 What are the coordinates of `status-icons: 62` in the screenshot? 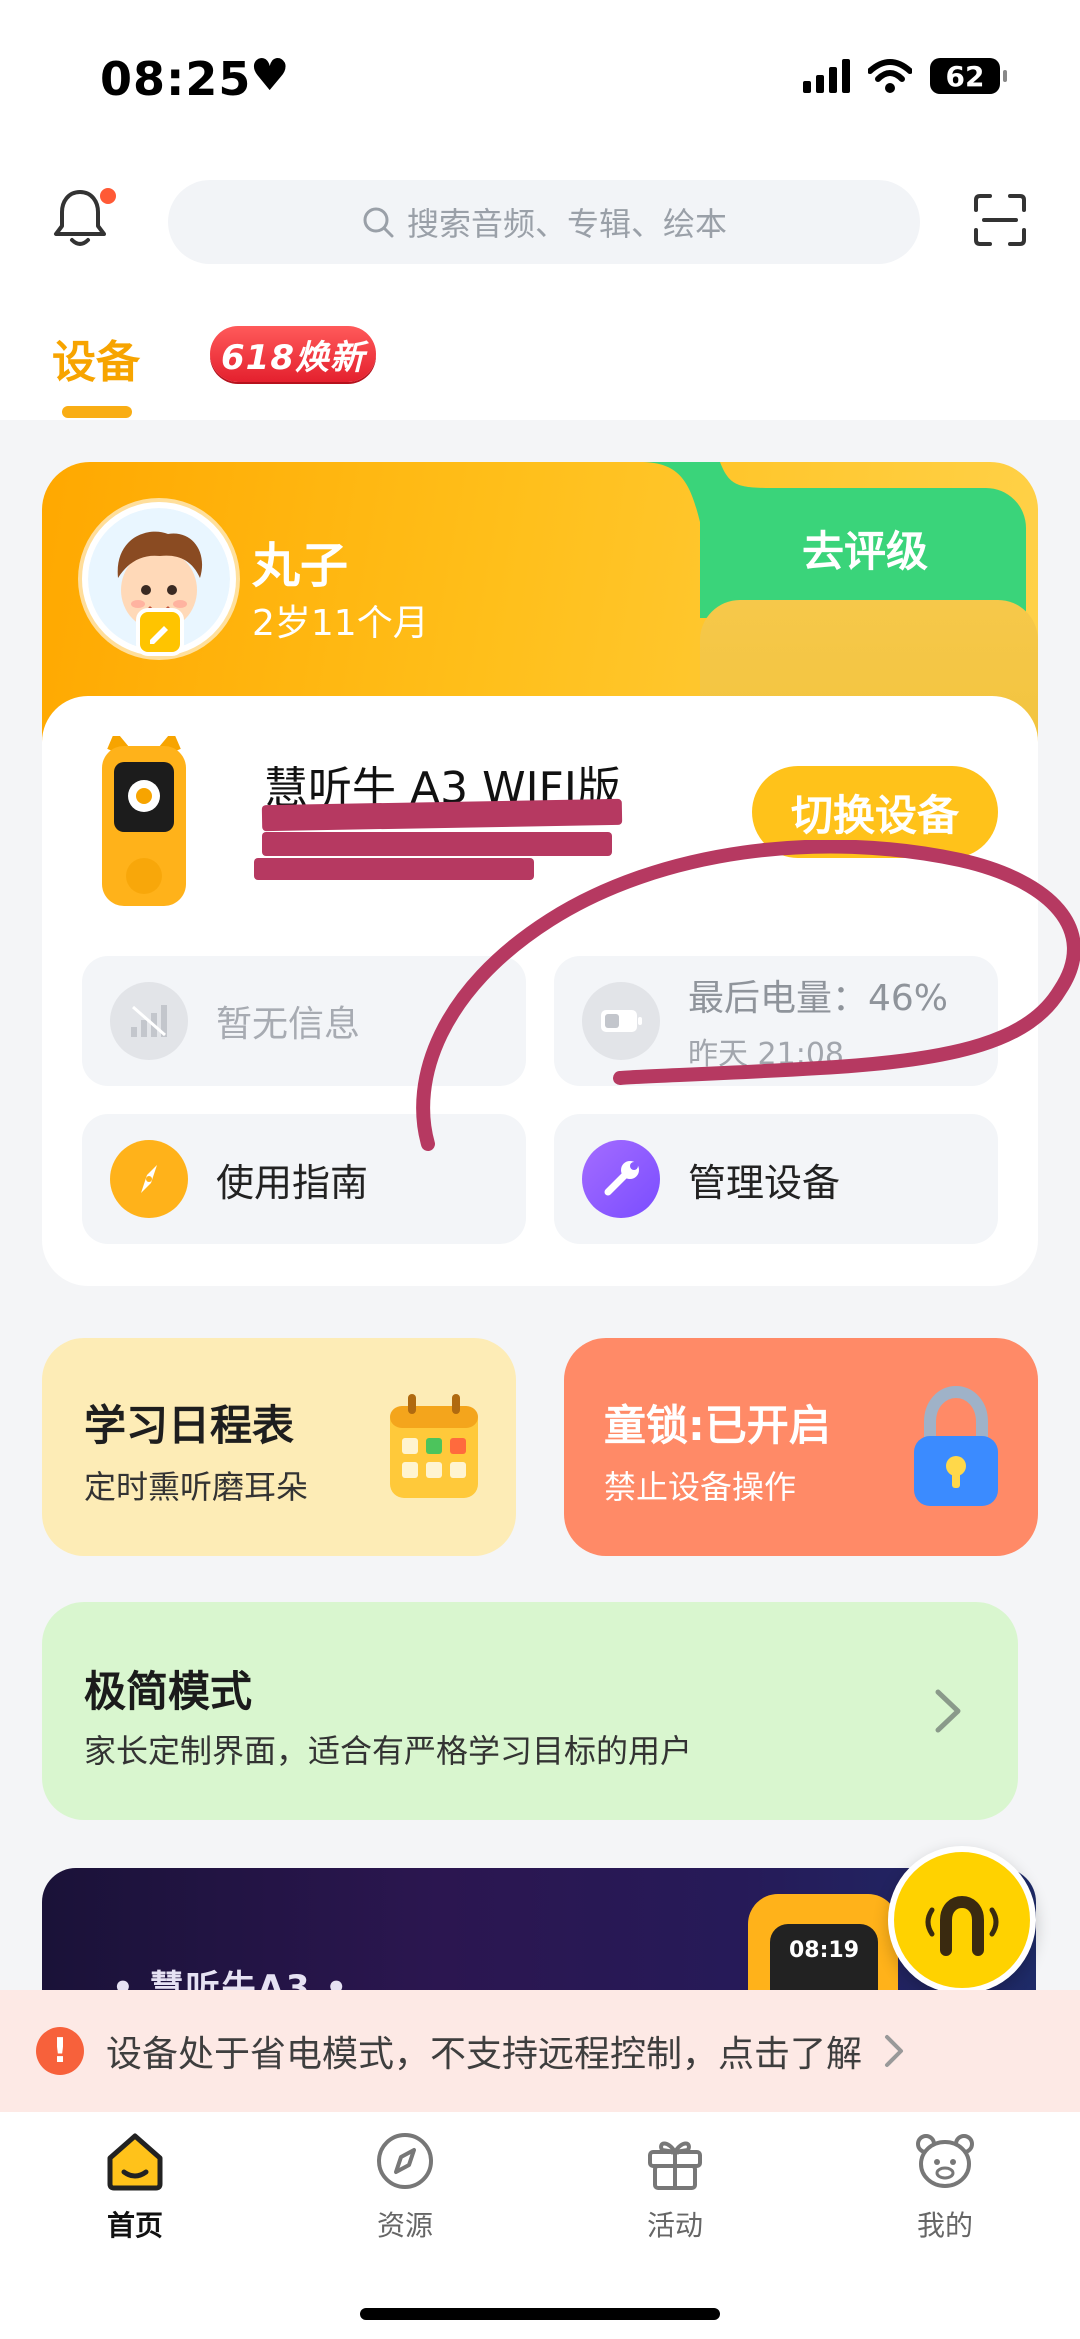 It's located at (905, 76).